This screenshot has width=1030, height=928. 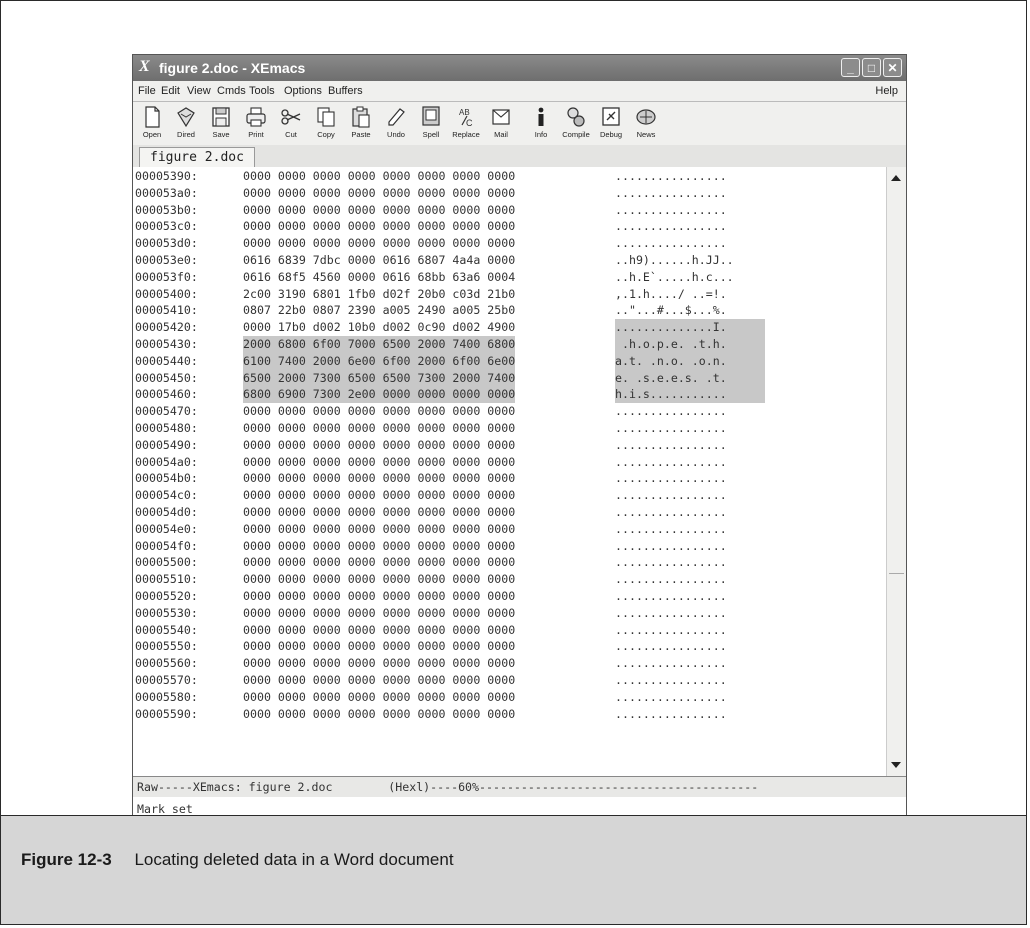 I want to click on vertical-scrollbar, so click(x=896, y=471).